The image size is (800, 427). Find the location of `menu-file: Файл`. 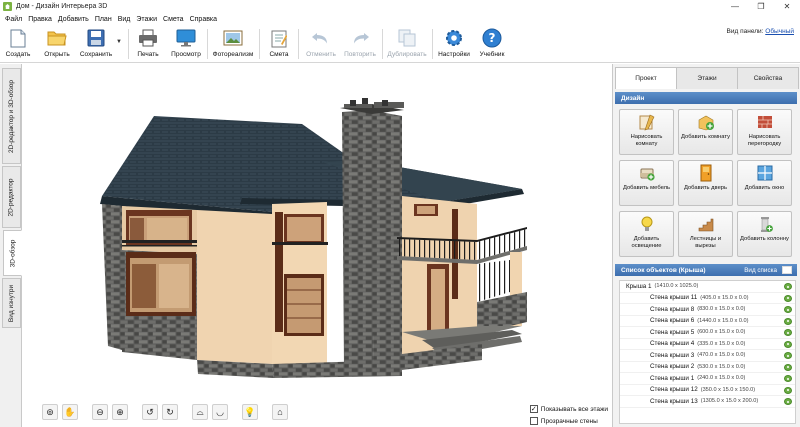

menu-file: Файл is located at coordinates (13, 19).